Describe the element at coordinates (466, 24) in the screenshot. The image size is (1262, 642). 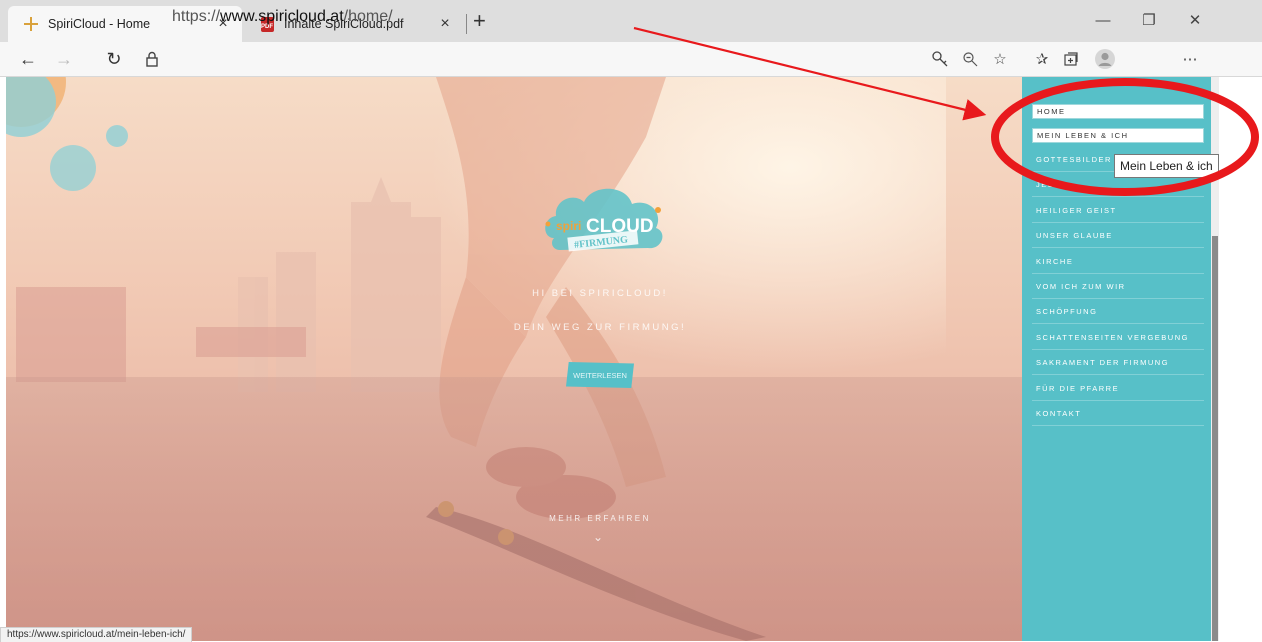
I see `tab-divider` at that location.